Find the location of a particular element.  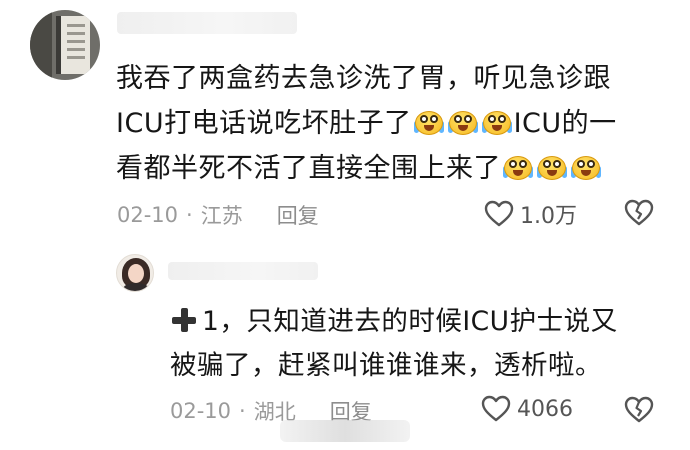

comment-line-3: 看都半死不活了直接全围上来了 is located at coordinates (366, 168).